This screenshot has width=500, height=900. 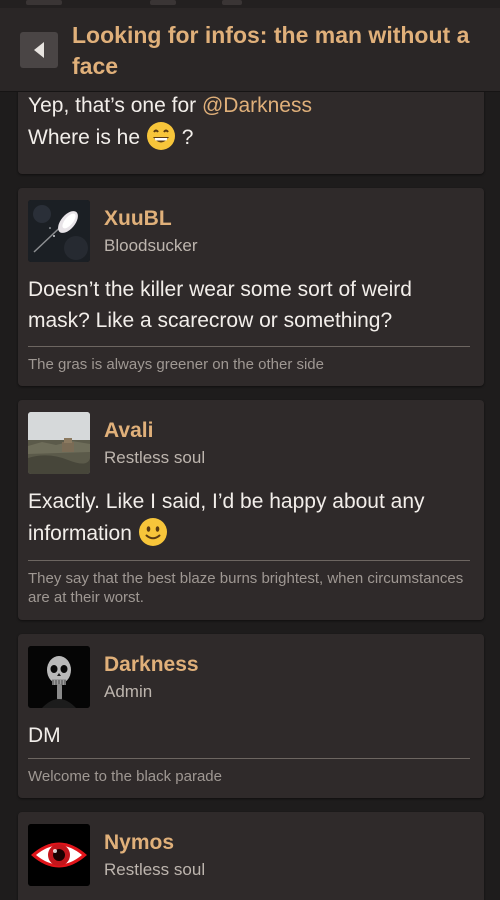 What do you see at coordinates (44, 735) in the screenshot?
I see `post-message: DM` at bounding box center [44, 735].